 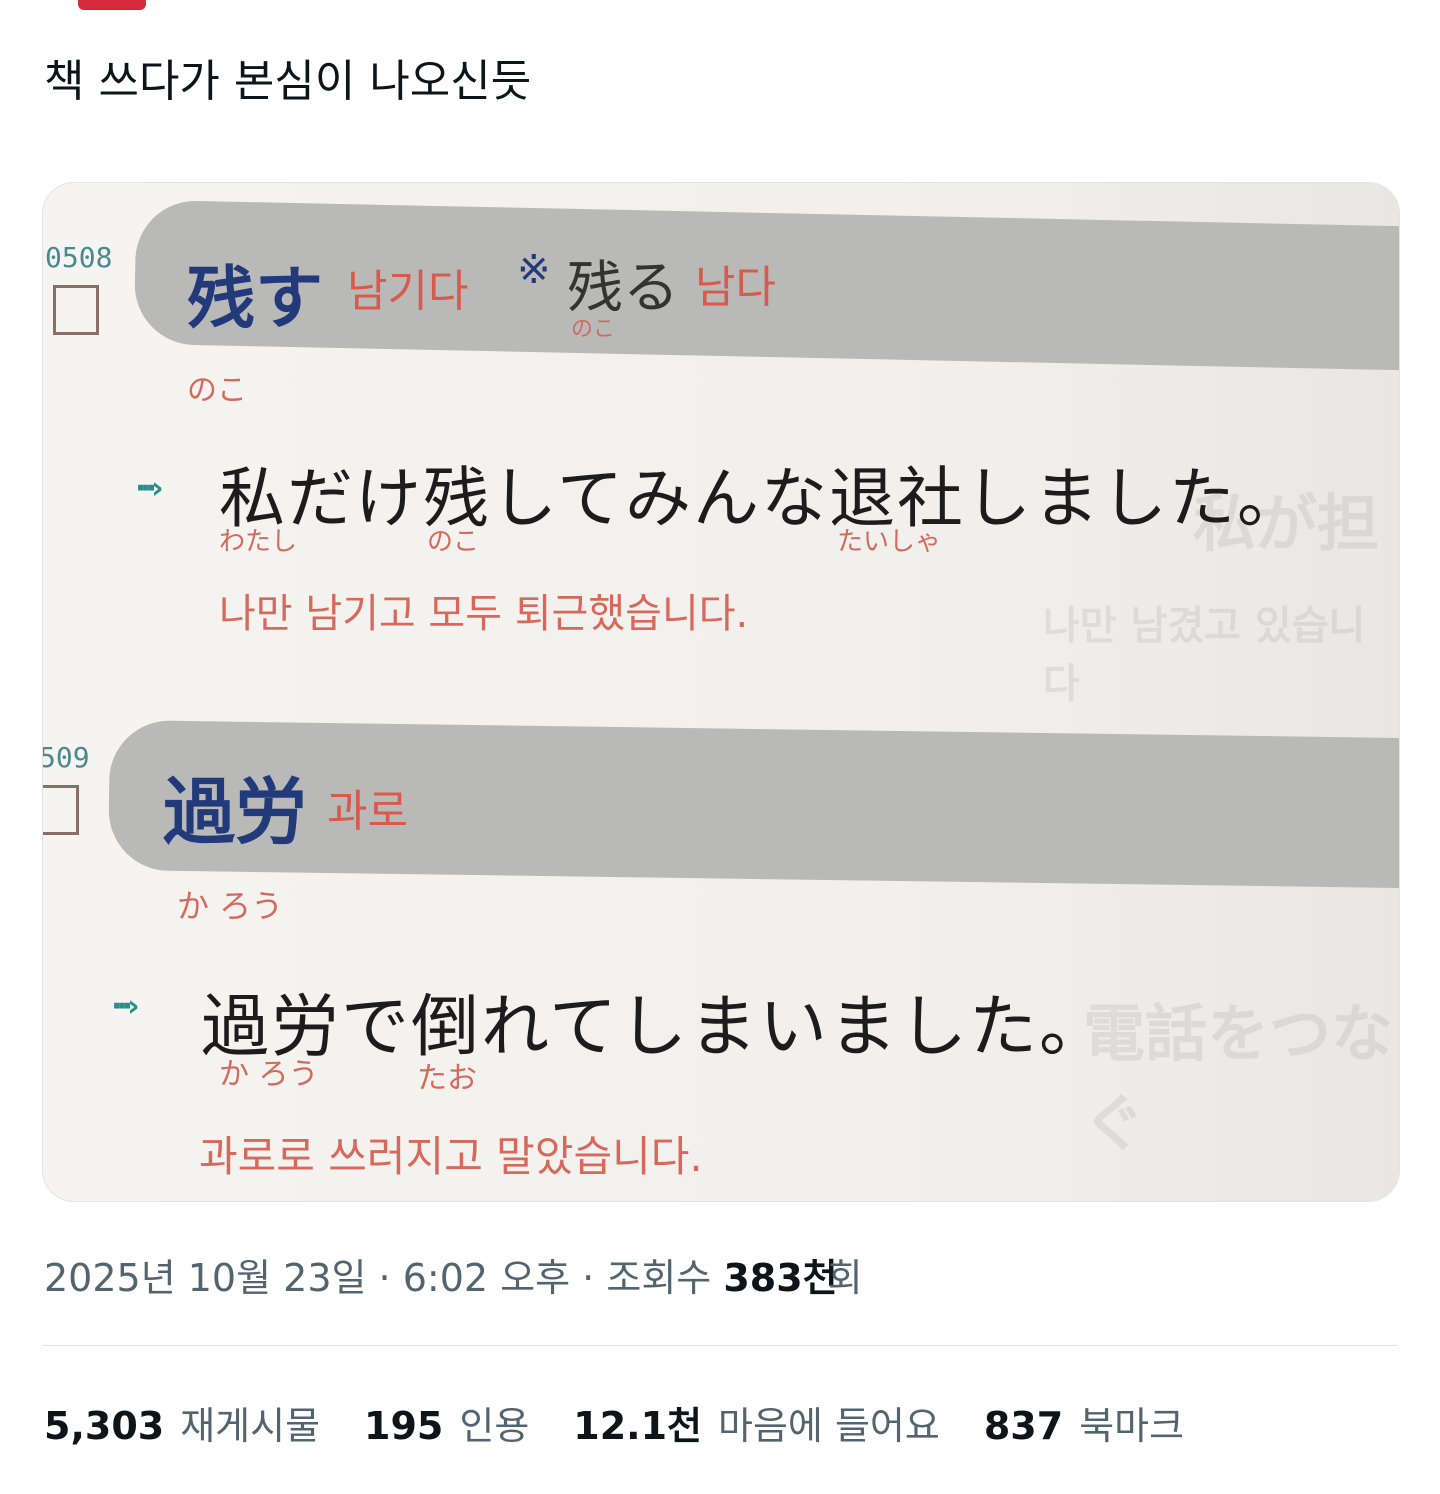 I want to click on tweet-meta: 2025년 10월 23일 · 6:02 오후 · 조회수 383천회, so click(x=453, y=1278).